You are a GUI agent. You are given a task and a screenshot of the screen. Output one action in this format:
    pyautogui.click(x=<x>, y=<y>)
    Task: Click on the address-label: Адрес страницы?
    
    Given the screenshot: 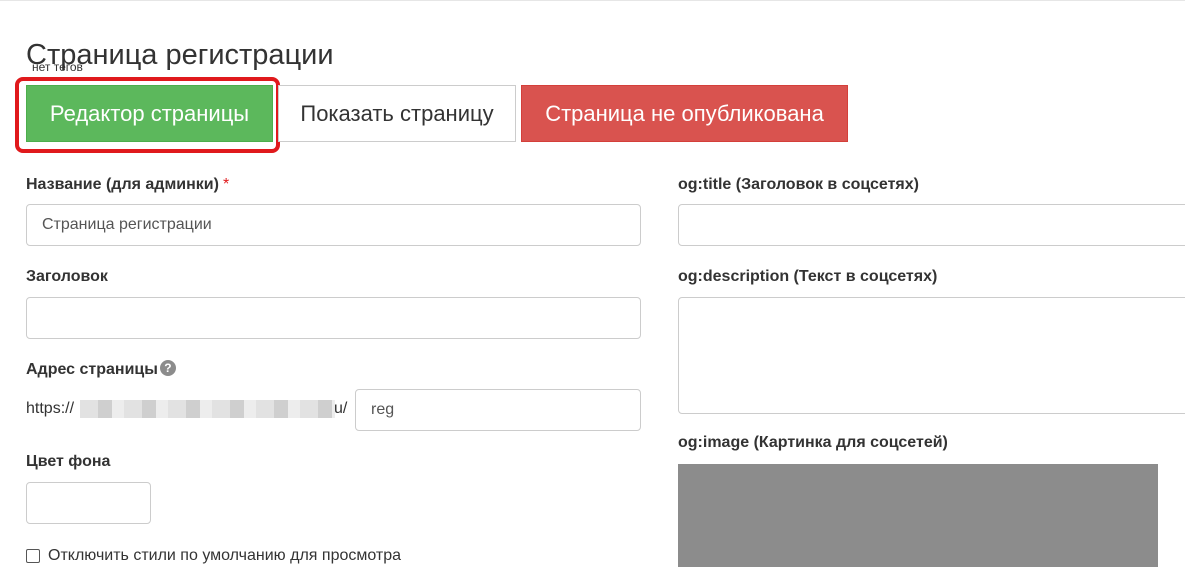 What is the action you would take?
    pyautogui.click(x=101, y=369)
    